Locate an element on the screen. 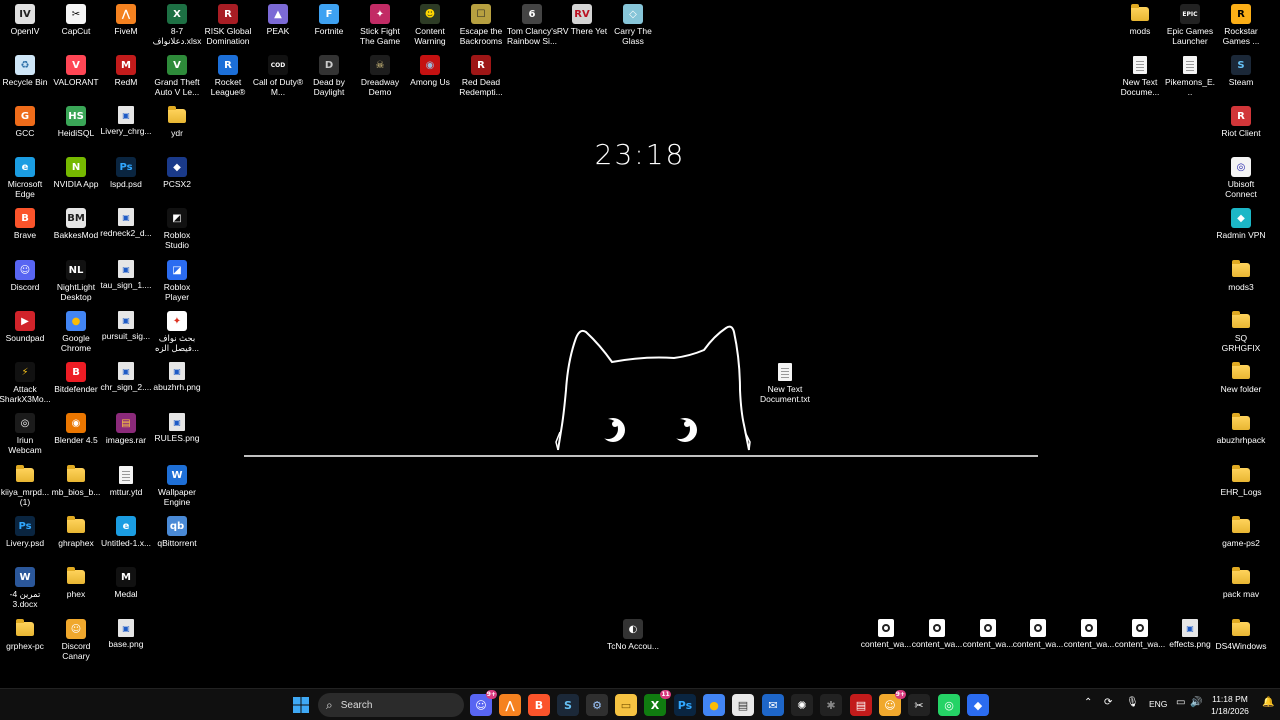 The width and height of the screenshot is (1280, 720). desktop-icon-carry-the-glass: ◇ Carry The Glass is located at coordinates (633, 25).